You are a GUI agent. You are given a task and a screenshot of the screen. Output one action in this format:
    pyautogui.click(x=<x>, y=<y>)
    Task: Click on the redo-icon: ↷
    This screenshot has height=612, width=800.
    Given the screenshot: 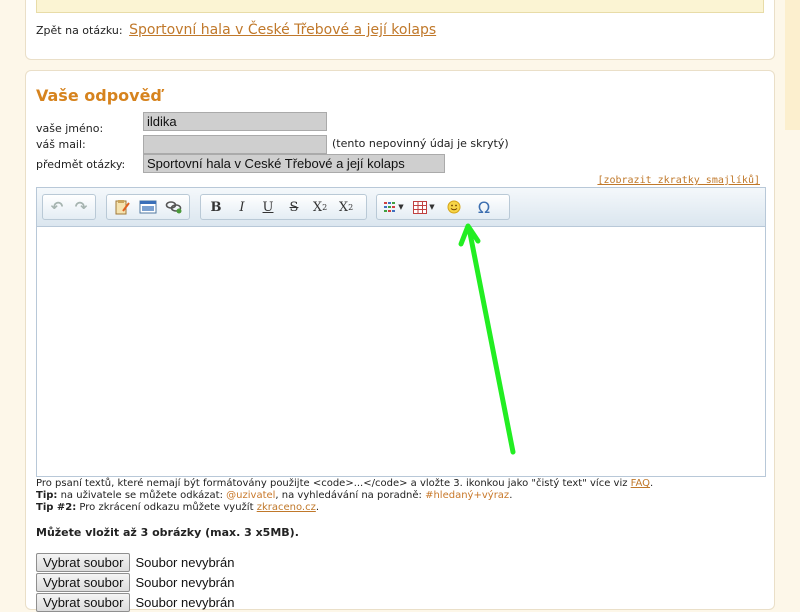 What is the action you would take?
    pyautogui.click(x=81, y=207)
    